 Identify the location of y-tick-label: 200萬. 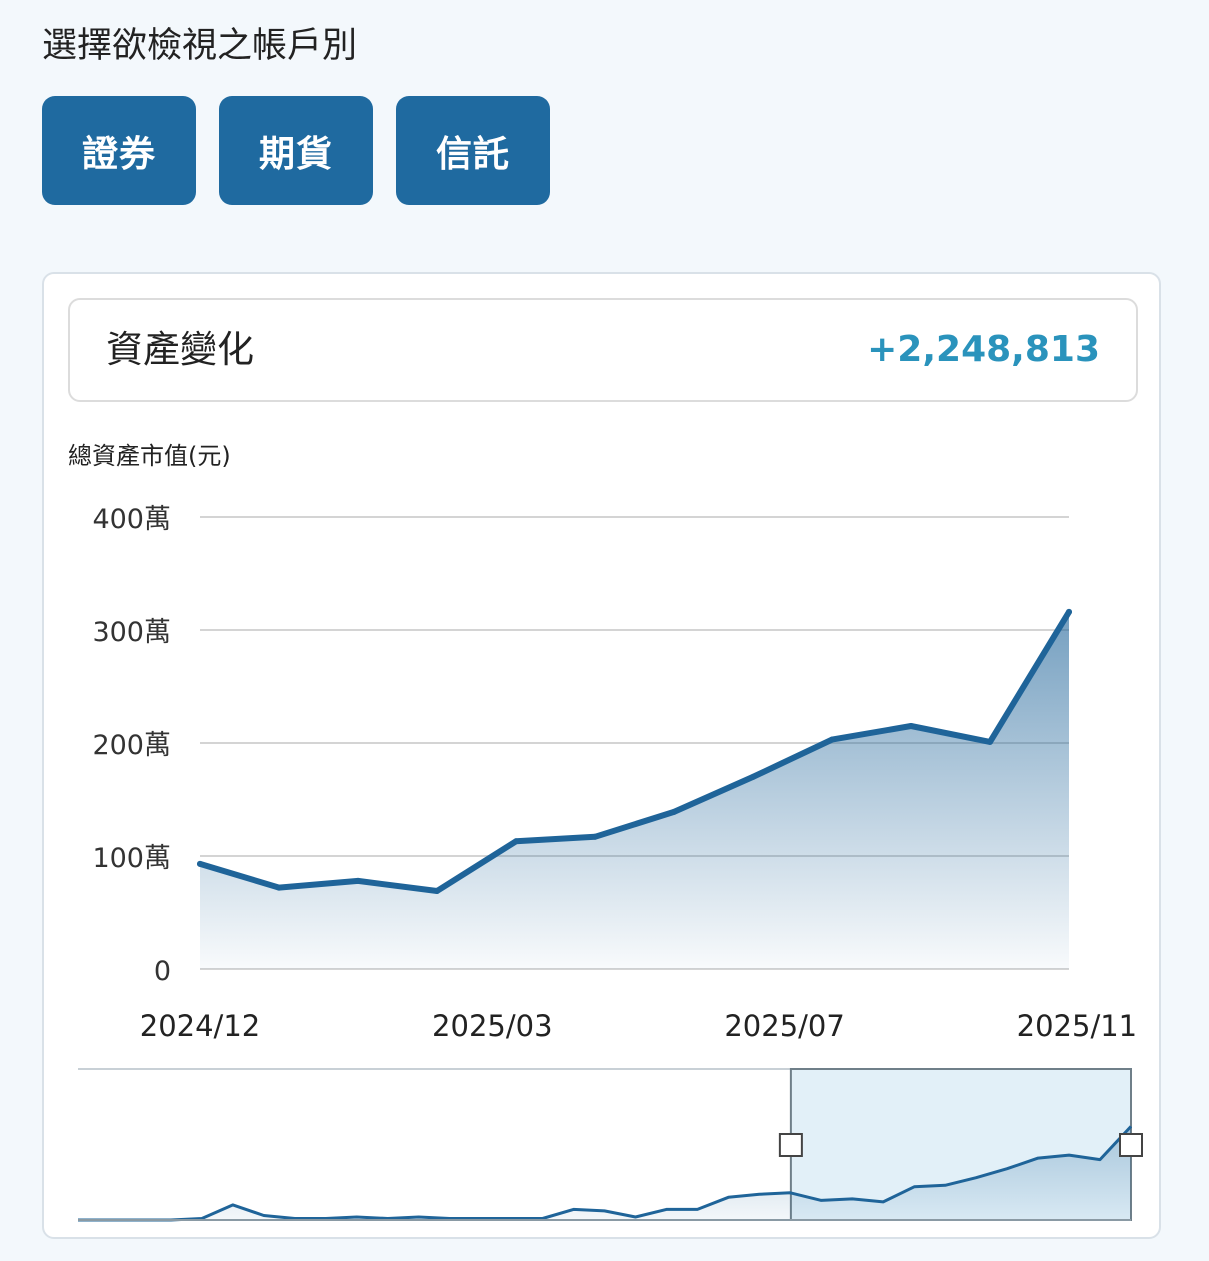
(131, 745).